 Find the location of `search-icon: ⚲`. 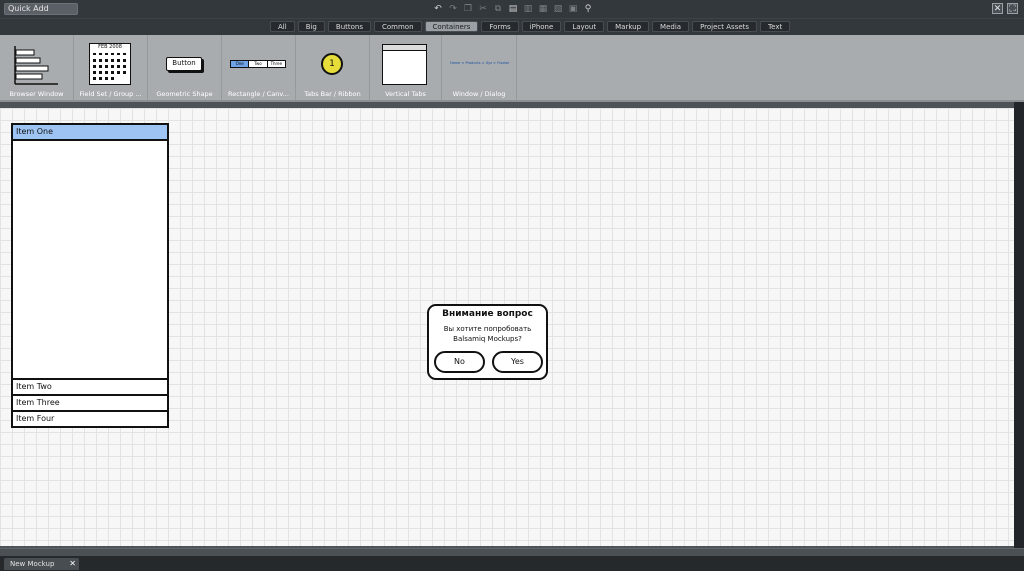

search-icon: ⚲ is located at coordinates (588, 9).